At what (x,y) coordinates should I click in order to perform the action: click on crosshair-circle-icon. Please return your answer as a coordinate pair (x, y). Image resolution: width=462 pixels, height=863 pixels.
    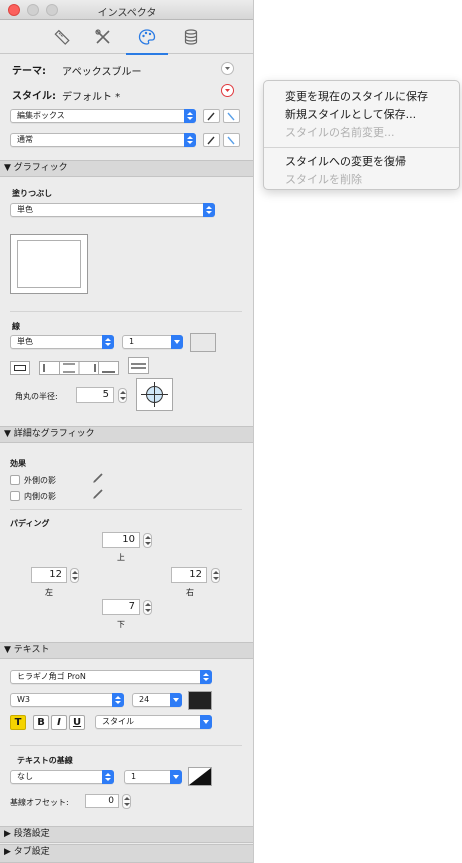
    Looking at the image, I should click on (154, 394).